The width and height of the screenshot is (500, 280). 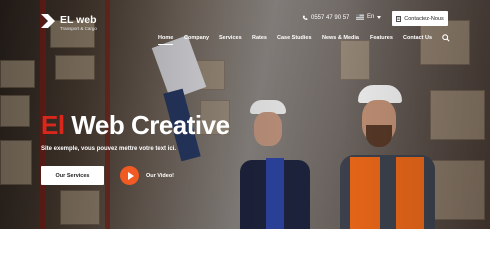 I want to click on our-services-button: Our Services, so click(x=72, y=175).